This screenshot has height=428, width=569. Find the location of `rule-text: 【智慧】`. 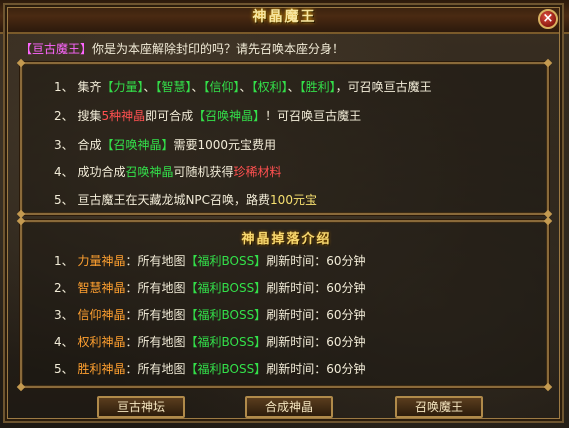

rule-text: 【智慧】 is located at coordinates (173, 87).